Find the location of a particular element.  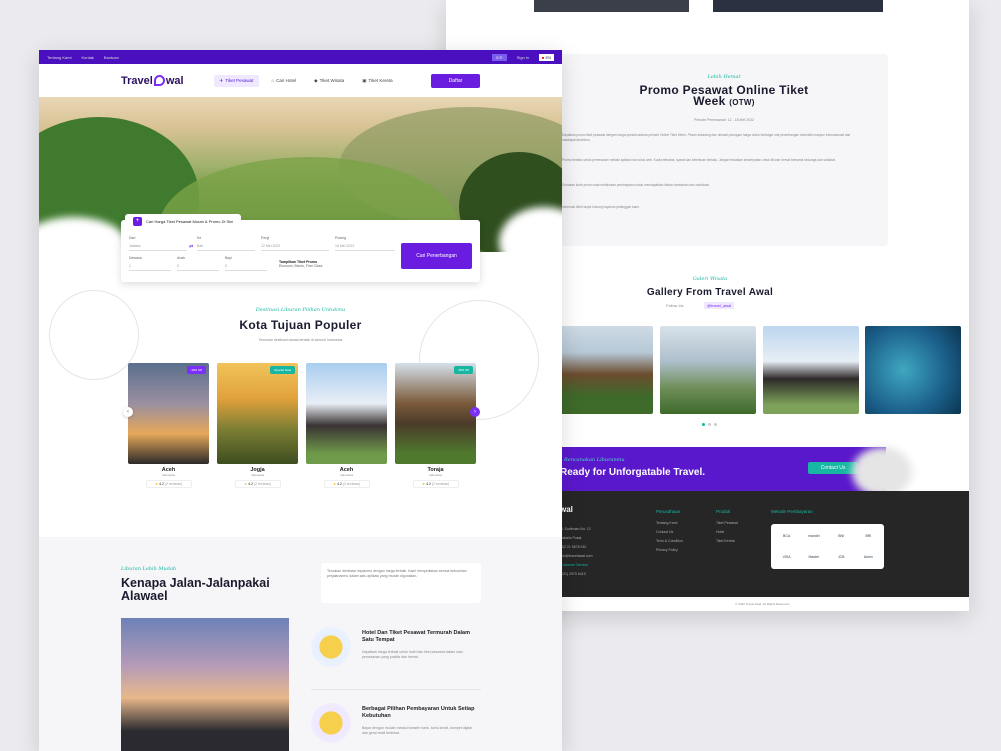

why-title: Kenapa Jalan-Jalanpakai Alawael is located at coordinates (195, 589).